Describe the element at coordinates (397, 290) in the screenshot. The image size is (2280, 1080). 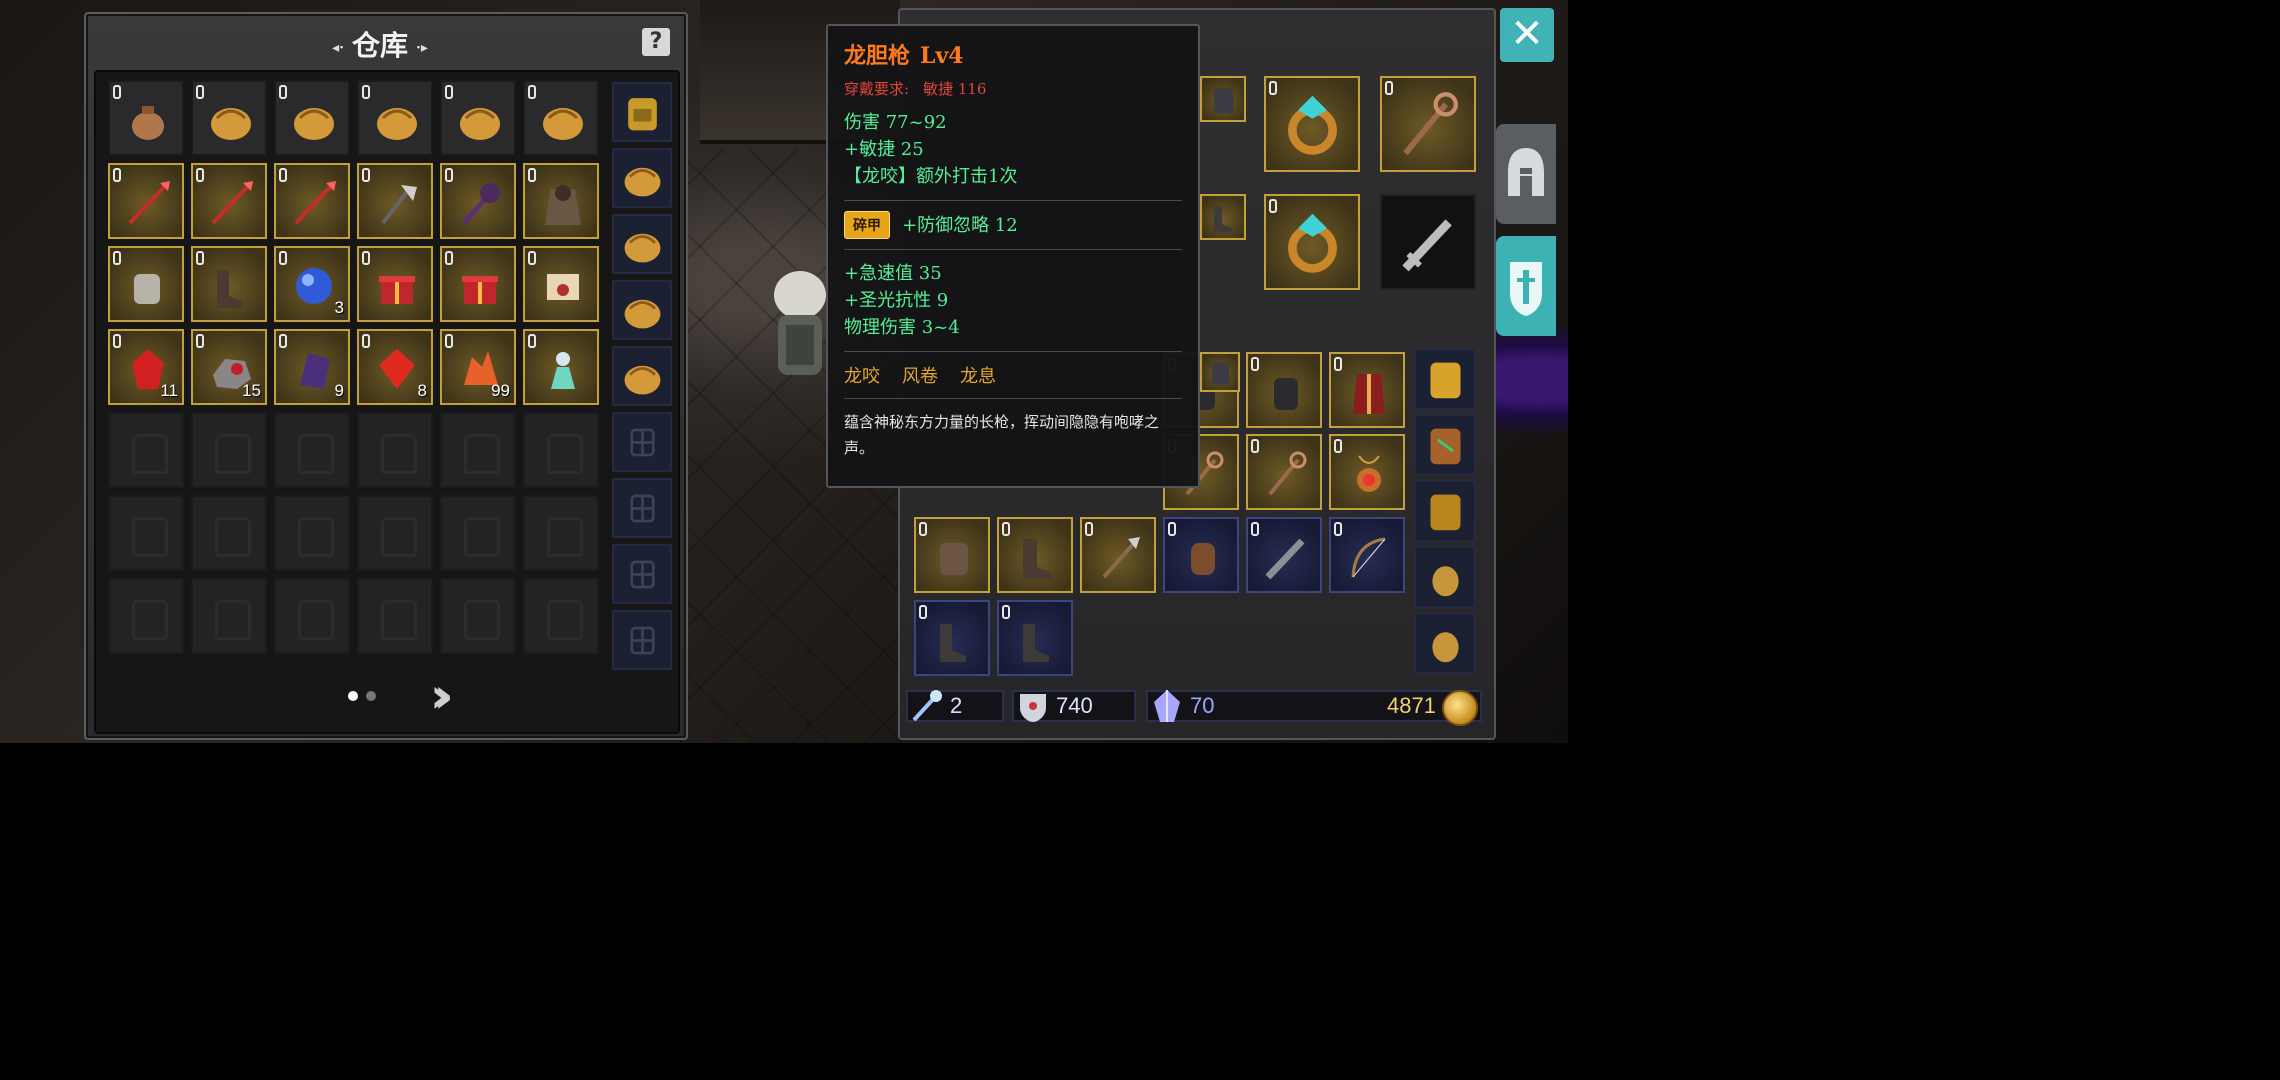
I see `gift-box-icon` at that location.